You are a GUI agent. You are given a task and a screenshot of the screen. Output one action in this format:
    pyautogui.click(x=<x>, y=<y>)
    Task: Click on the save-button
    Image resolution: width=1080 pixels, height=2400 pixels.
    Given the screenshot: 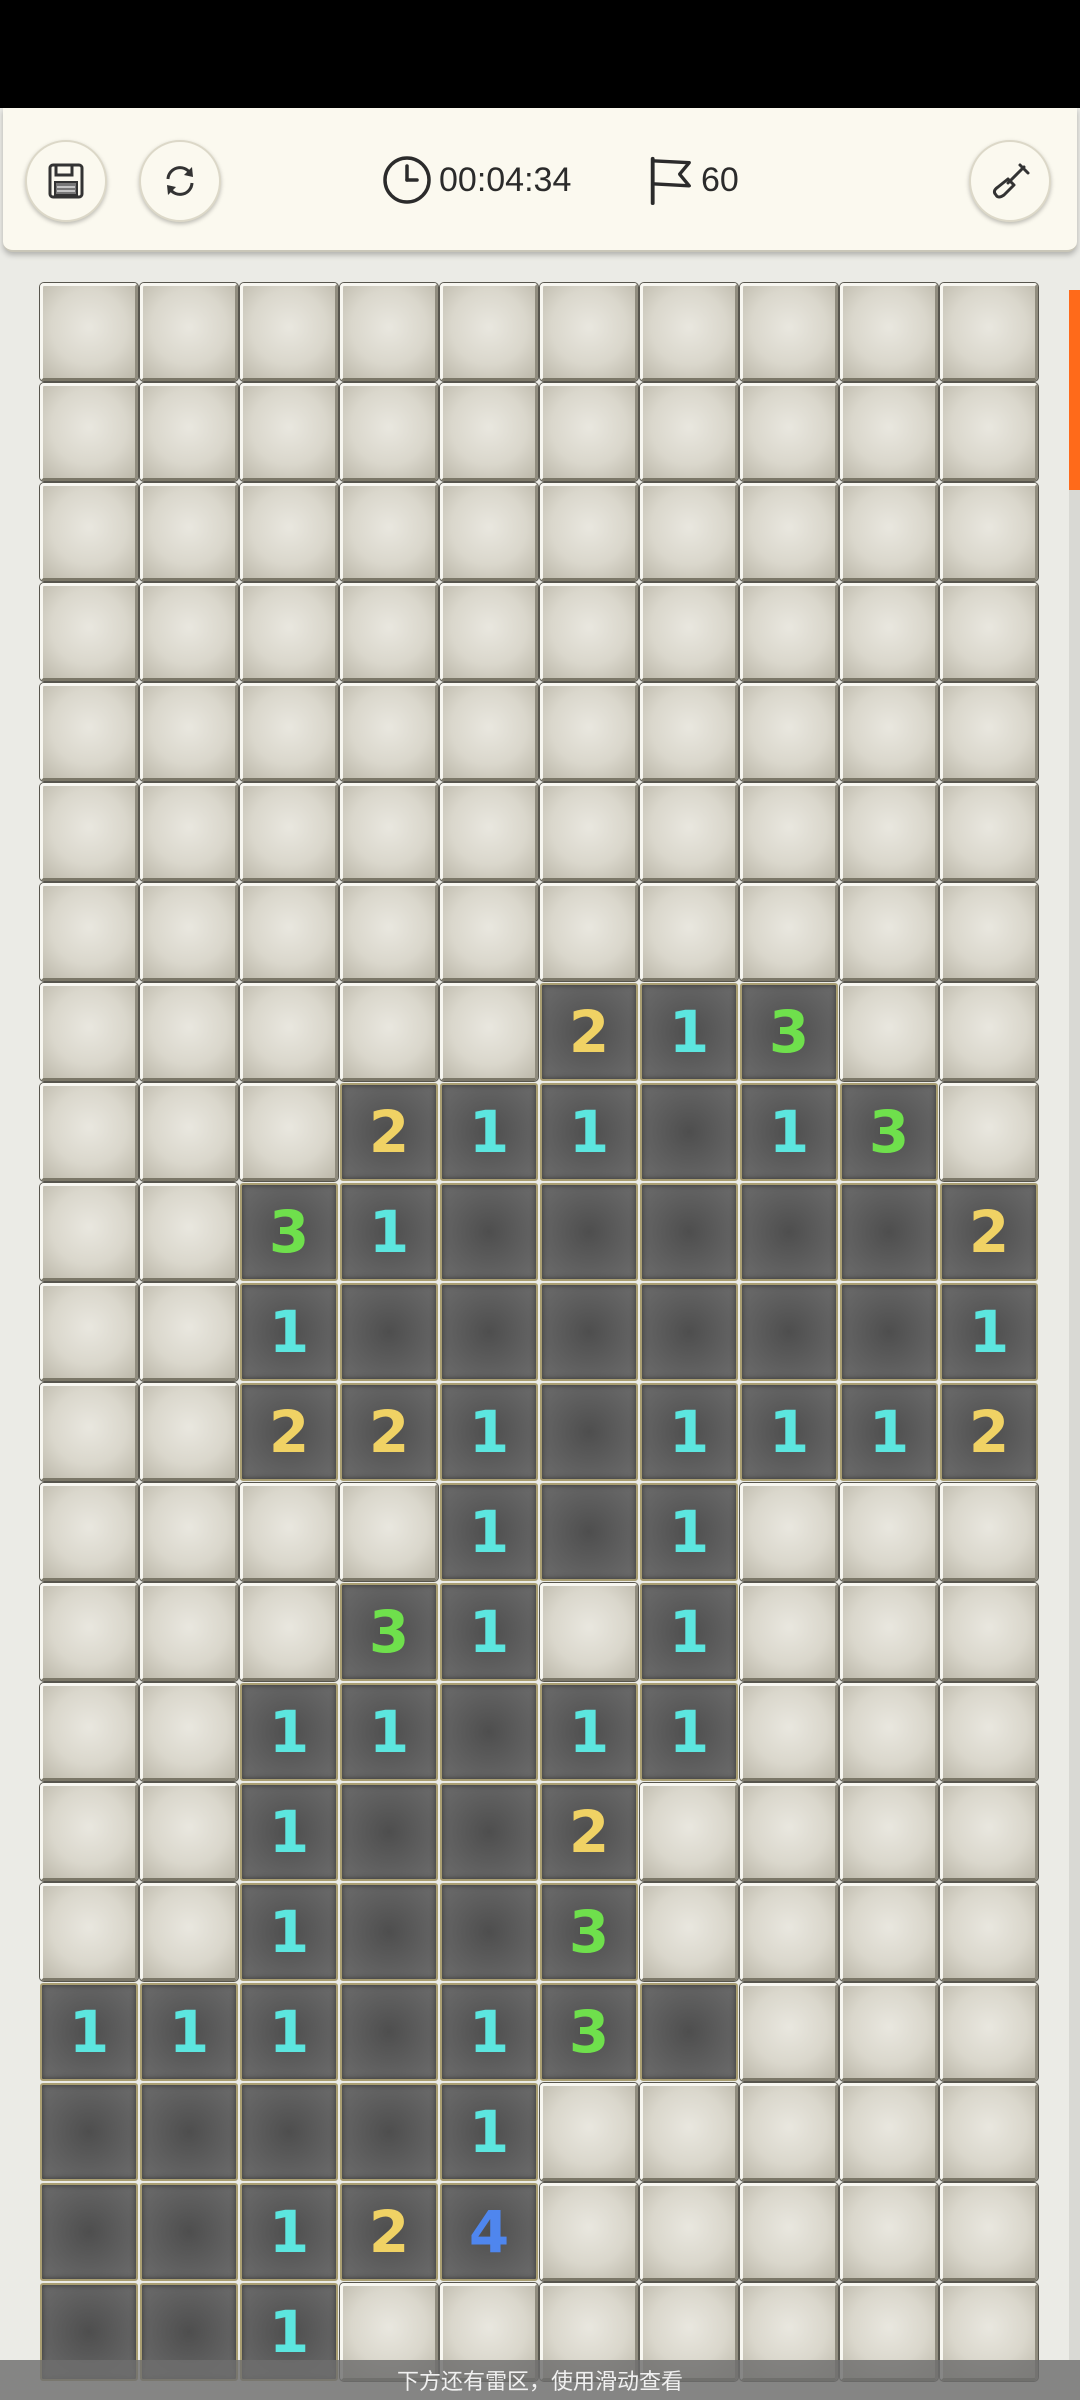 What is the action you would take?
    pyautogui.click(x=66, y=181)
    